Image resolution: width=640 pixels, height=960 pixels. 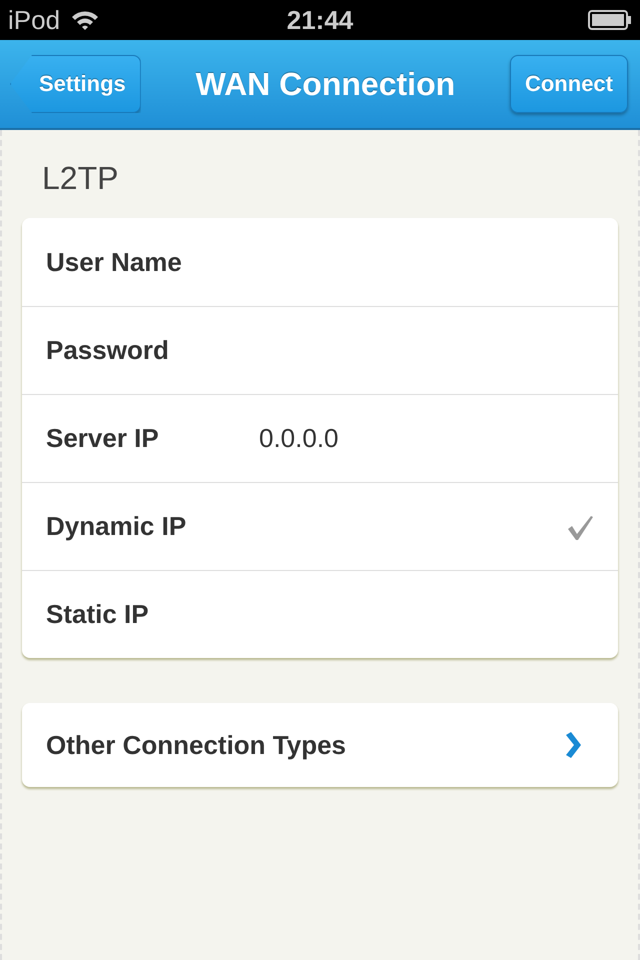 What do you see at coordinates (326, 84) in the screenshot?
I see `screen-title: WAN Connection` at bounding box center [326, 84].